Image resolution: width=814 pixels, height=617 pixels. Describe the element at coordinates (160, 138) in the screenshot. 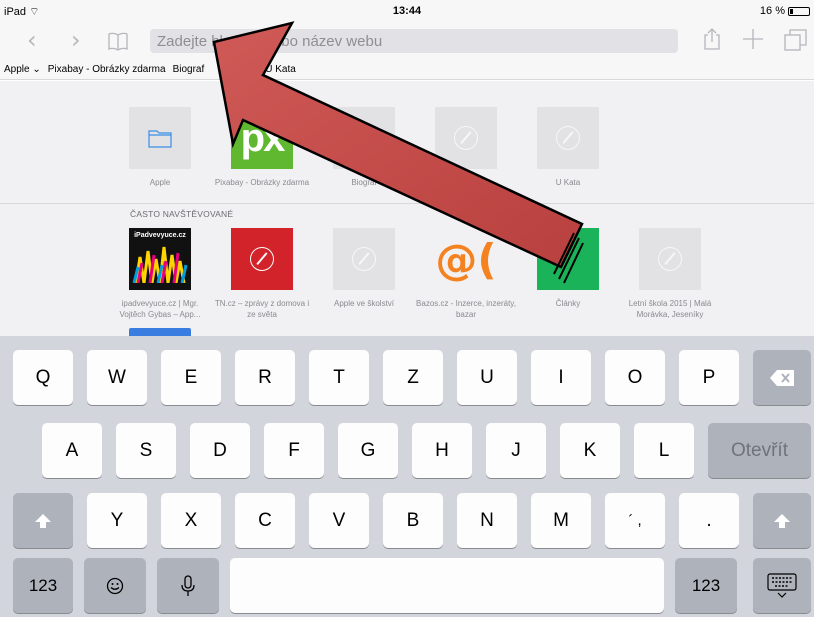

I see `folder-icon` at that location.